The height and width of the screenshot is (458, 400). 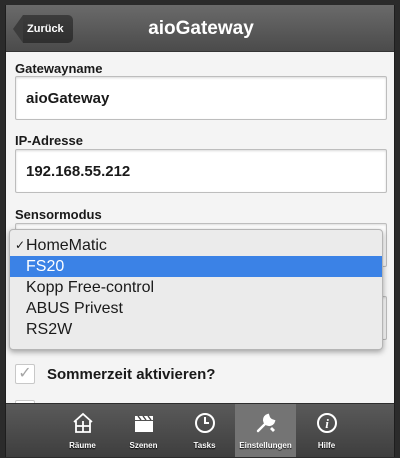 What do you see at coordinates (200, 28) in the screenshot?
I see `header-bar: aioGateway Zurück` at bounding box center [200, 28].